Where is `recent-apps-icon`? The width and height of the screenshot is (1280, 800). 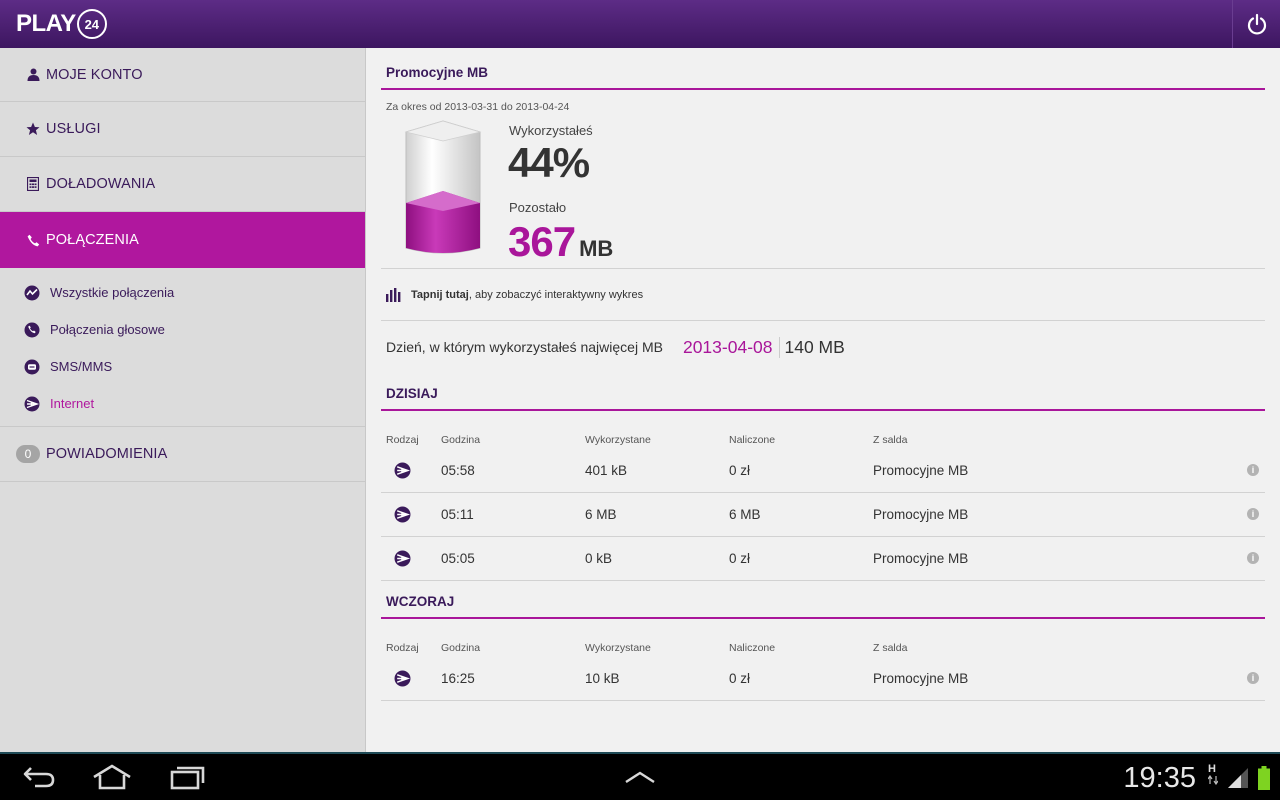
recent-apps-icon is located at coordinates (188, 777).